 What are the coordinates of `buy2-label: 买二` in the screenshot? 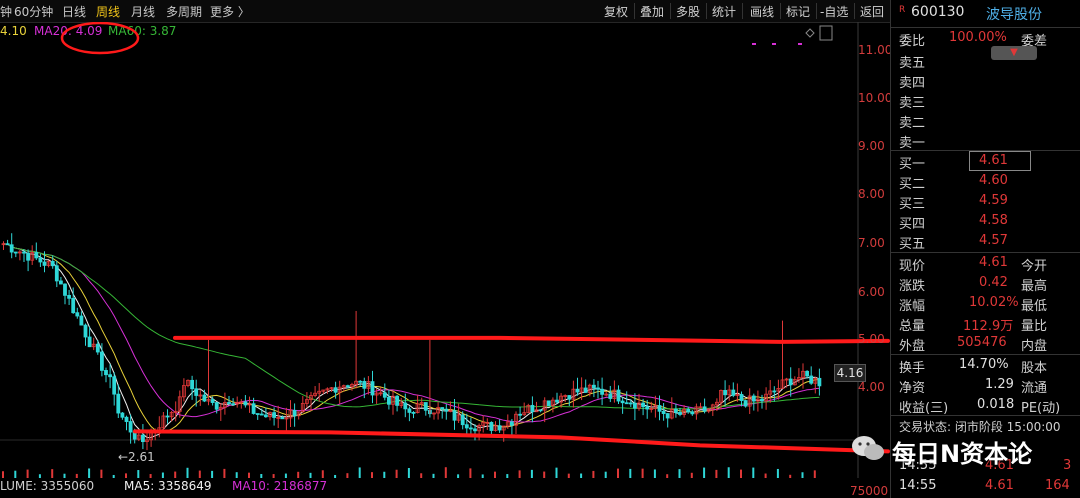 It's located at (912, 184).